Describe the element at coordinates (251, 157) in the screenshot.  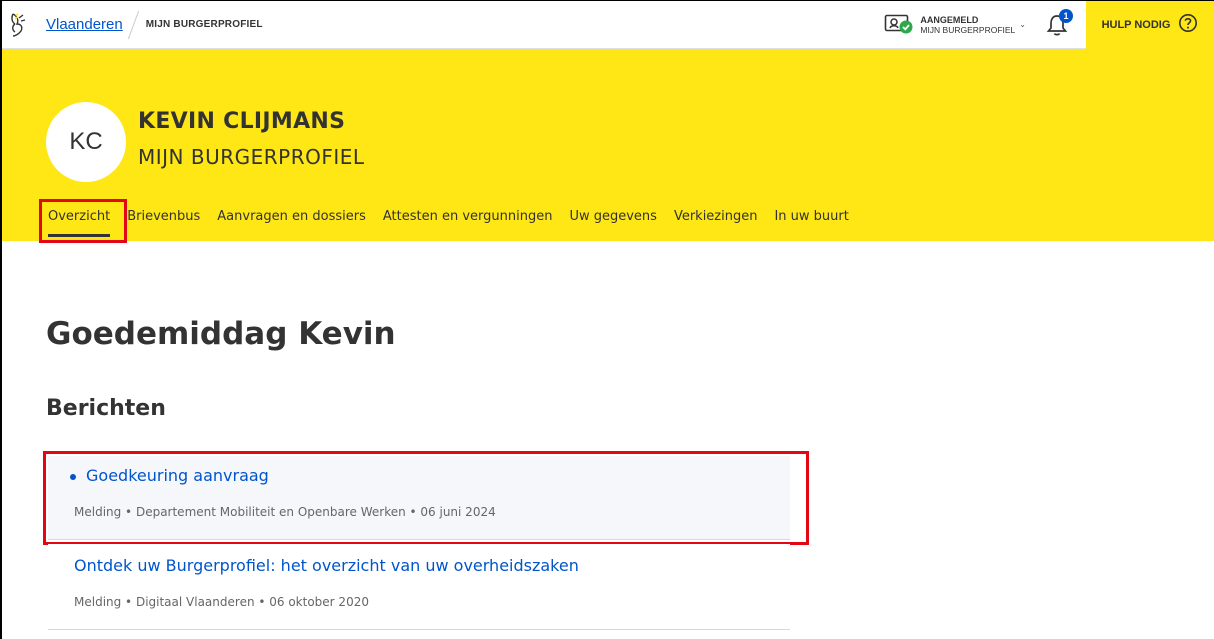
I see `profile-subtitle: MIJN BURGERPROFIEL` at that location.